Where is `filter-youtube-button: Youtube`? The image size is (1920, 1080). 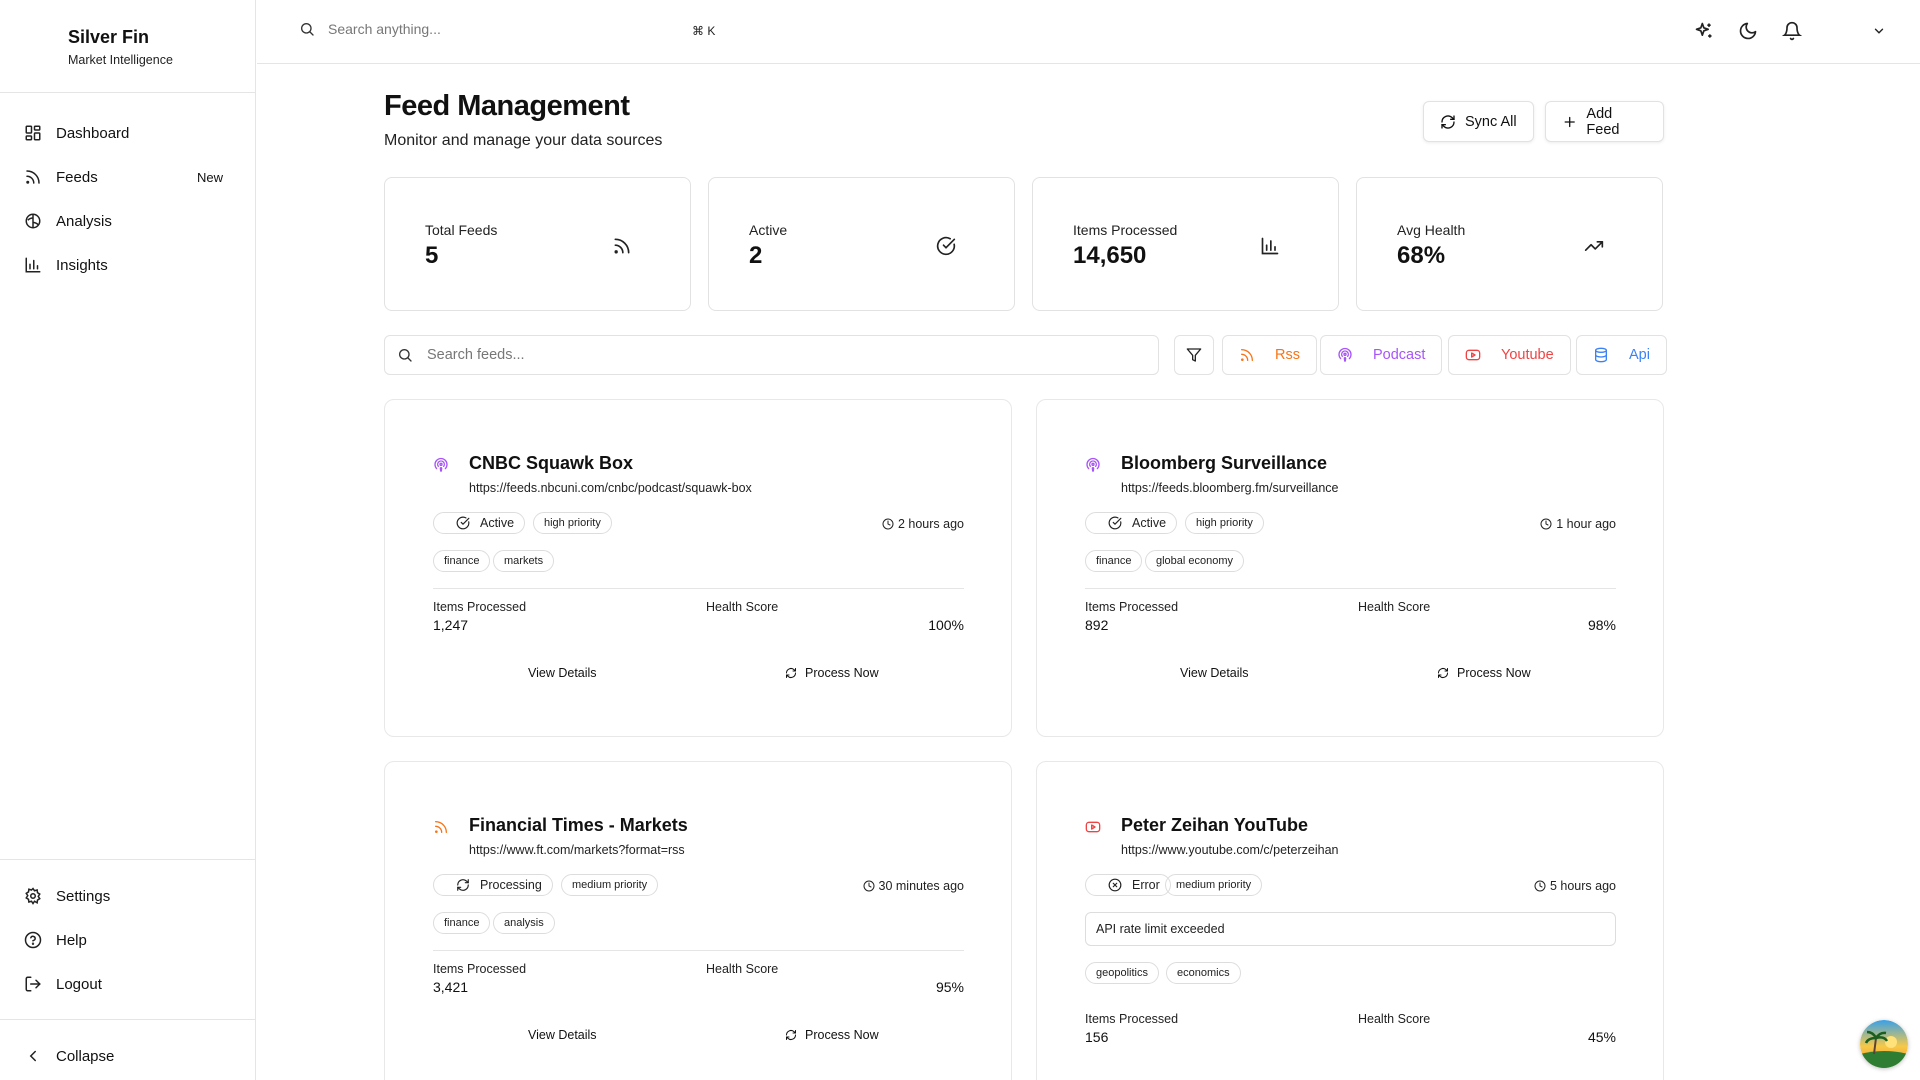 filter-youtube-button: Youtube is located at coordinates (1509, 355).